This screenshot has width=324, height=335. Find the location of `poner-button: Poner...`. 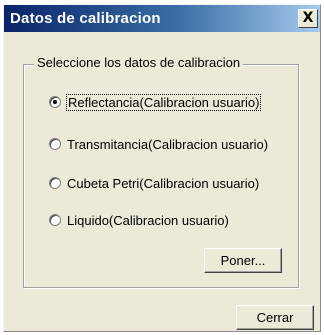

poner-button: Poner... is located at coordinates (243, 260).